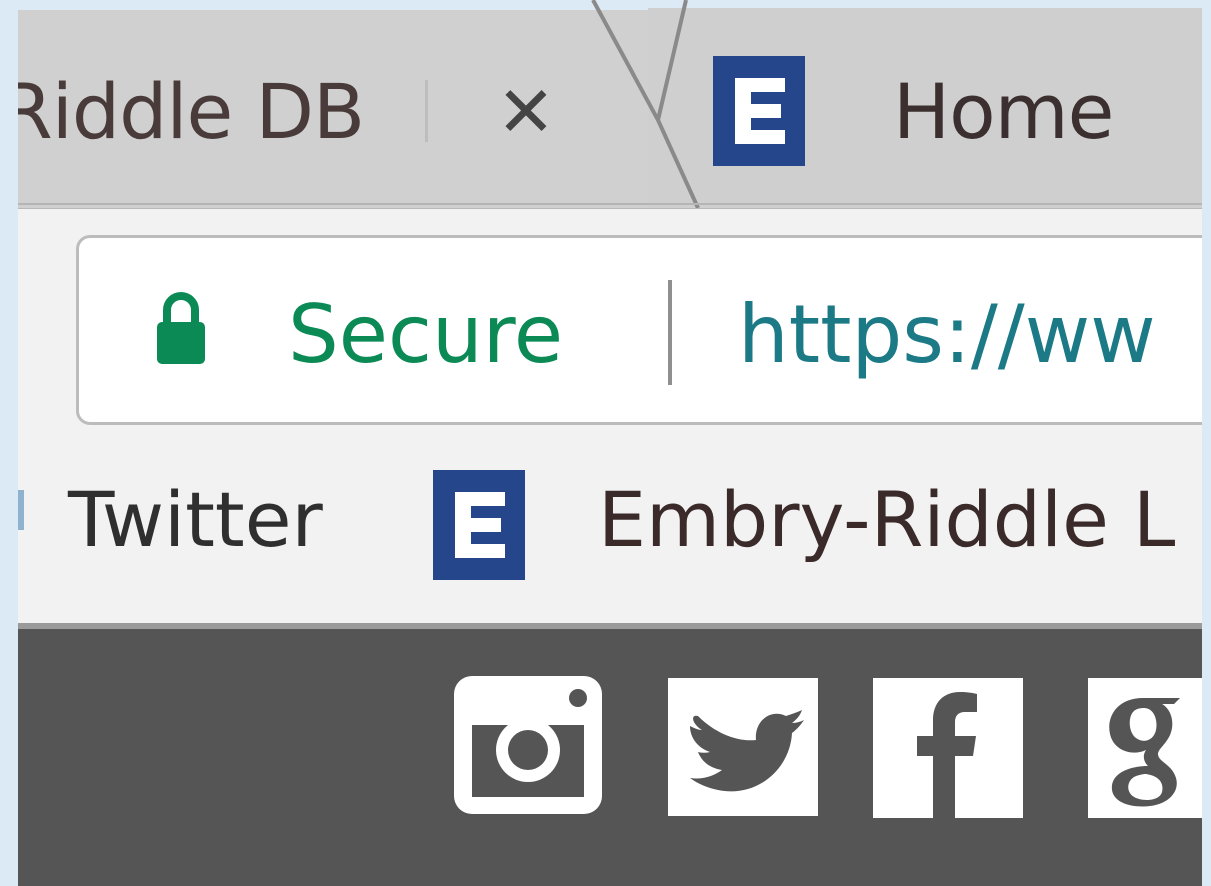  Describe the element at coordinates (947, 335) in the screenshot. I see `url-text: https://ww` at that location.